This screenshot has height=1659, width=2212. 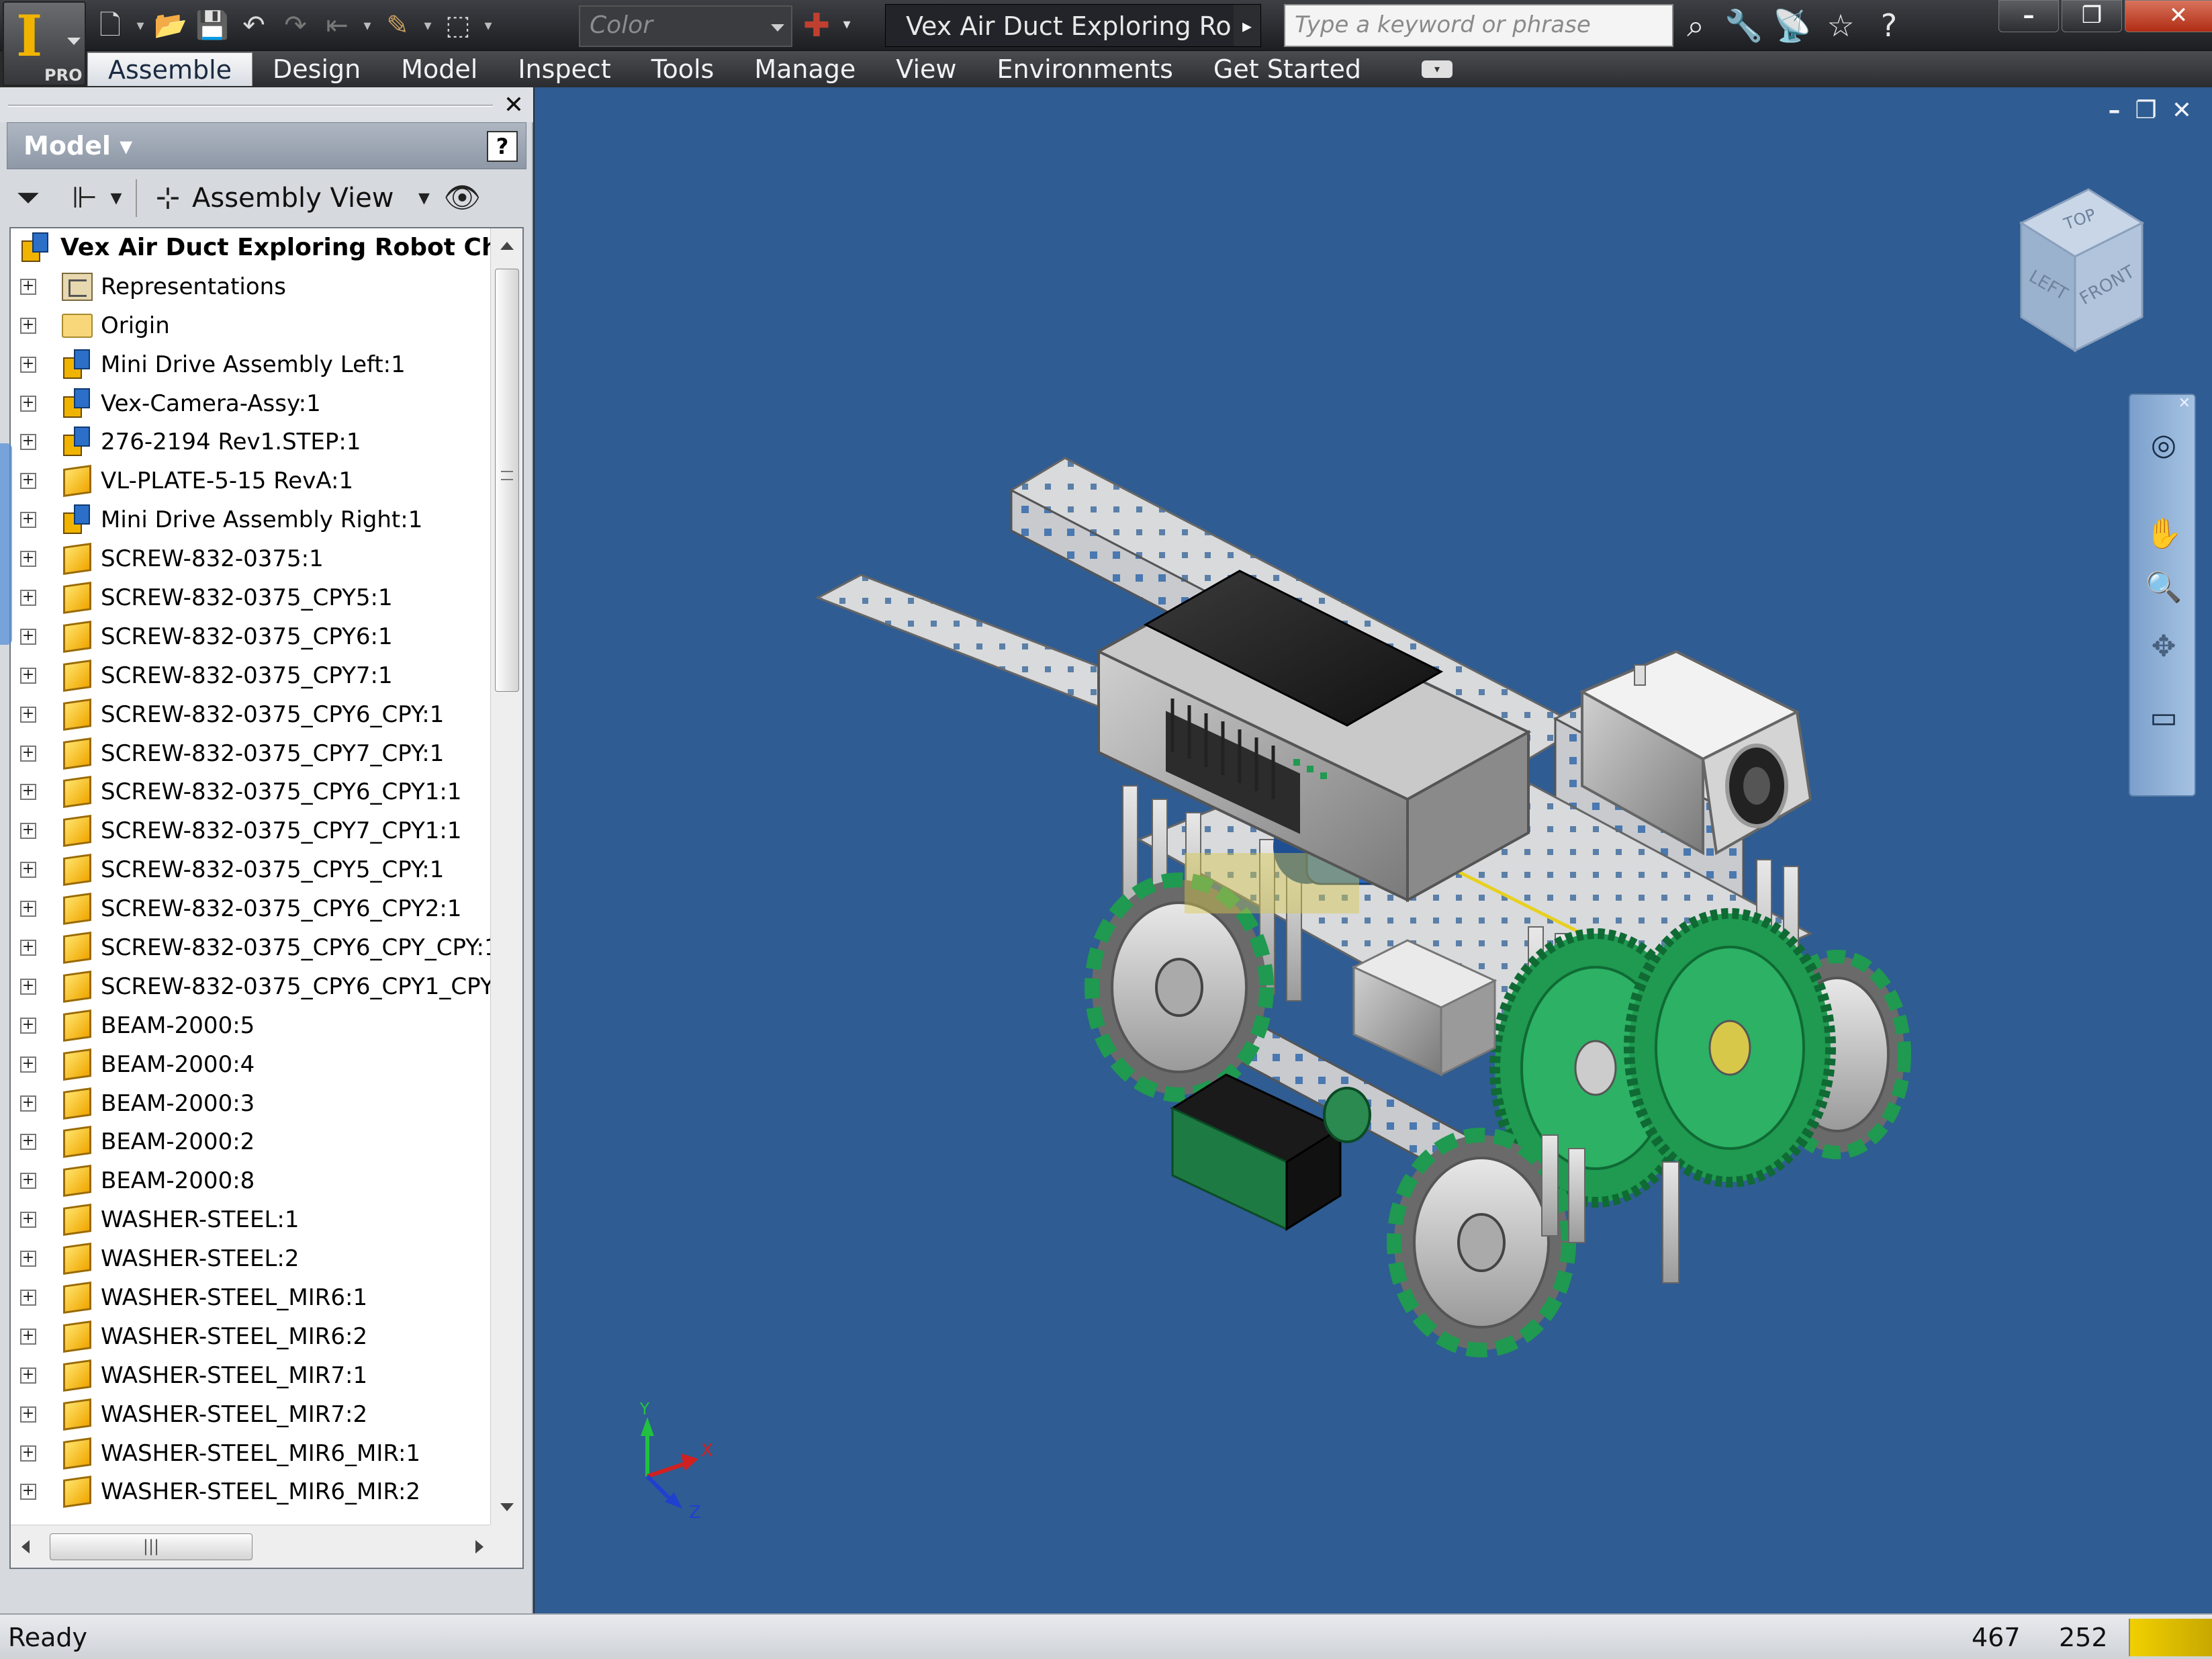 What do you see at coordinates (44, 43) in the screenshot?
I see `application-menu-button: I PRO` at bounding box center [44, 43].